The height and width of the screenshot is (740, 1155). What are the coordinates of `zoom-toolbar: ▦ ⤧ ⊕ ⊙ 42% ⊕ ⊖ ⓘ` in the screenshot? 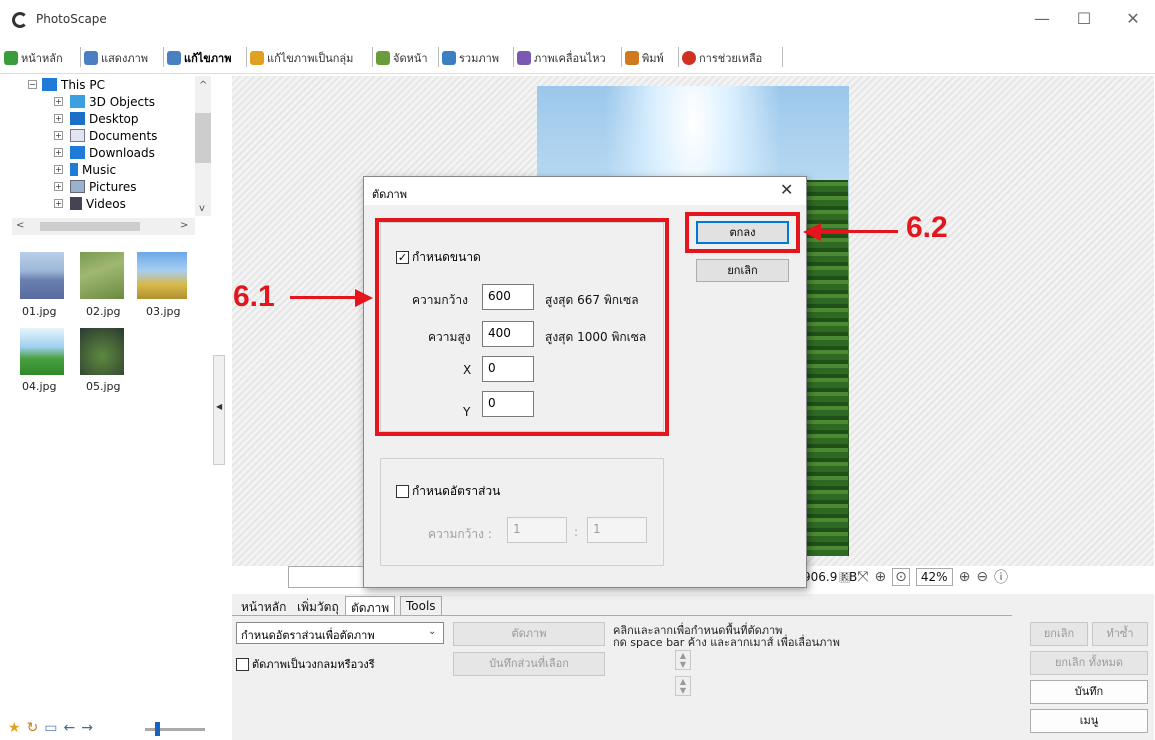 It's located at (923, 577).